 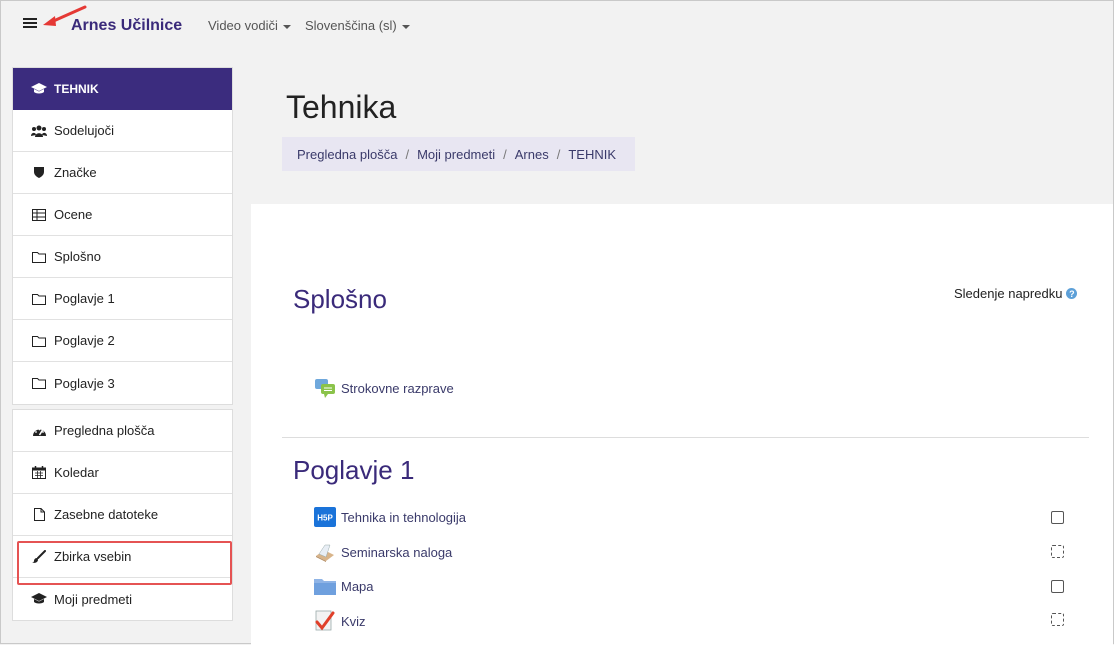 I want to click on activity-forum: Strokovne razprave, so click(x=384, y=388).